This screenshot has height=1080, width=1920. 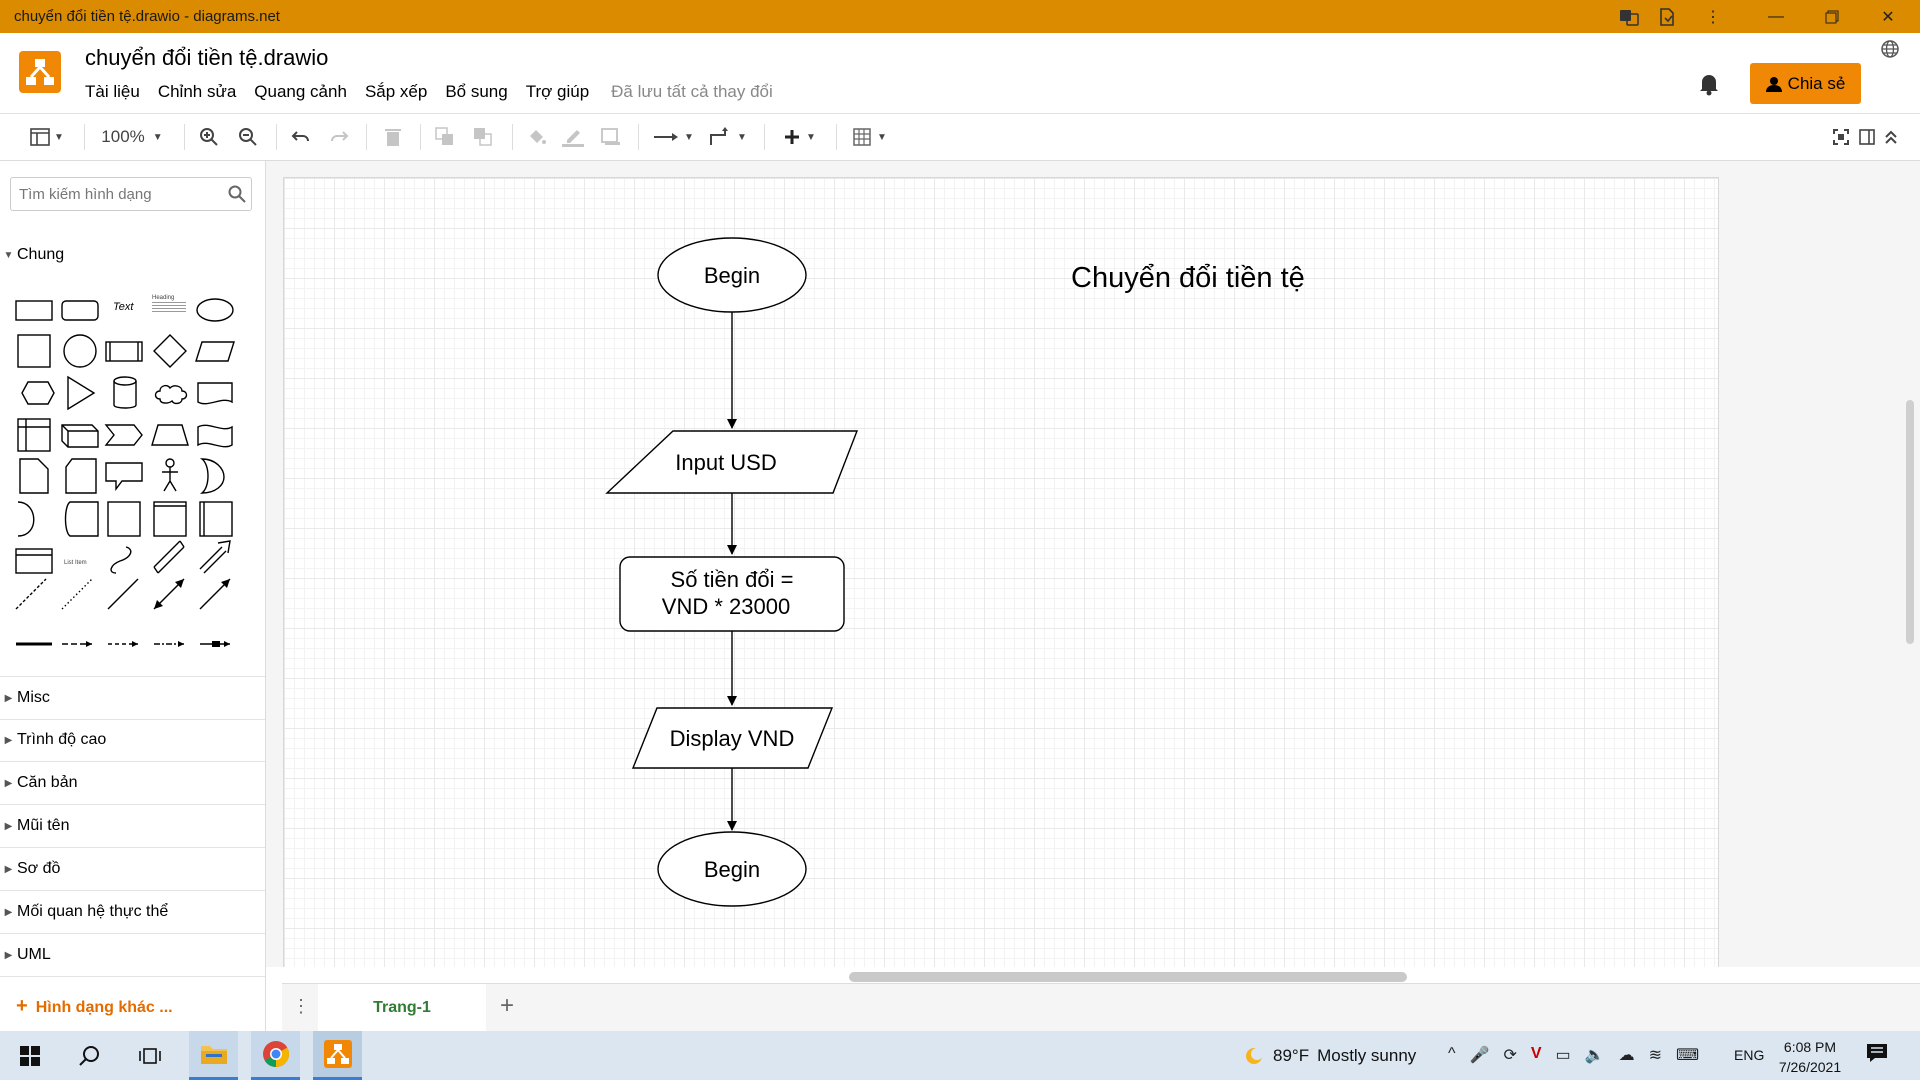 I want to click on chevron-up-icon: ^, so click(x=1452, y=1055).